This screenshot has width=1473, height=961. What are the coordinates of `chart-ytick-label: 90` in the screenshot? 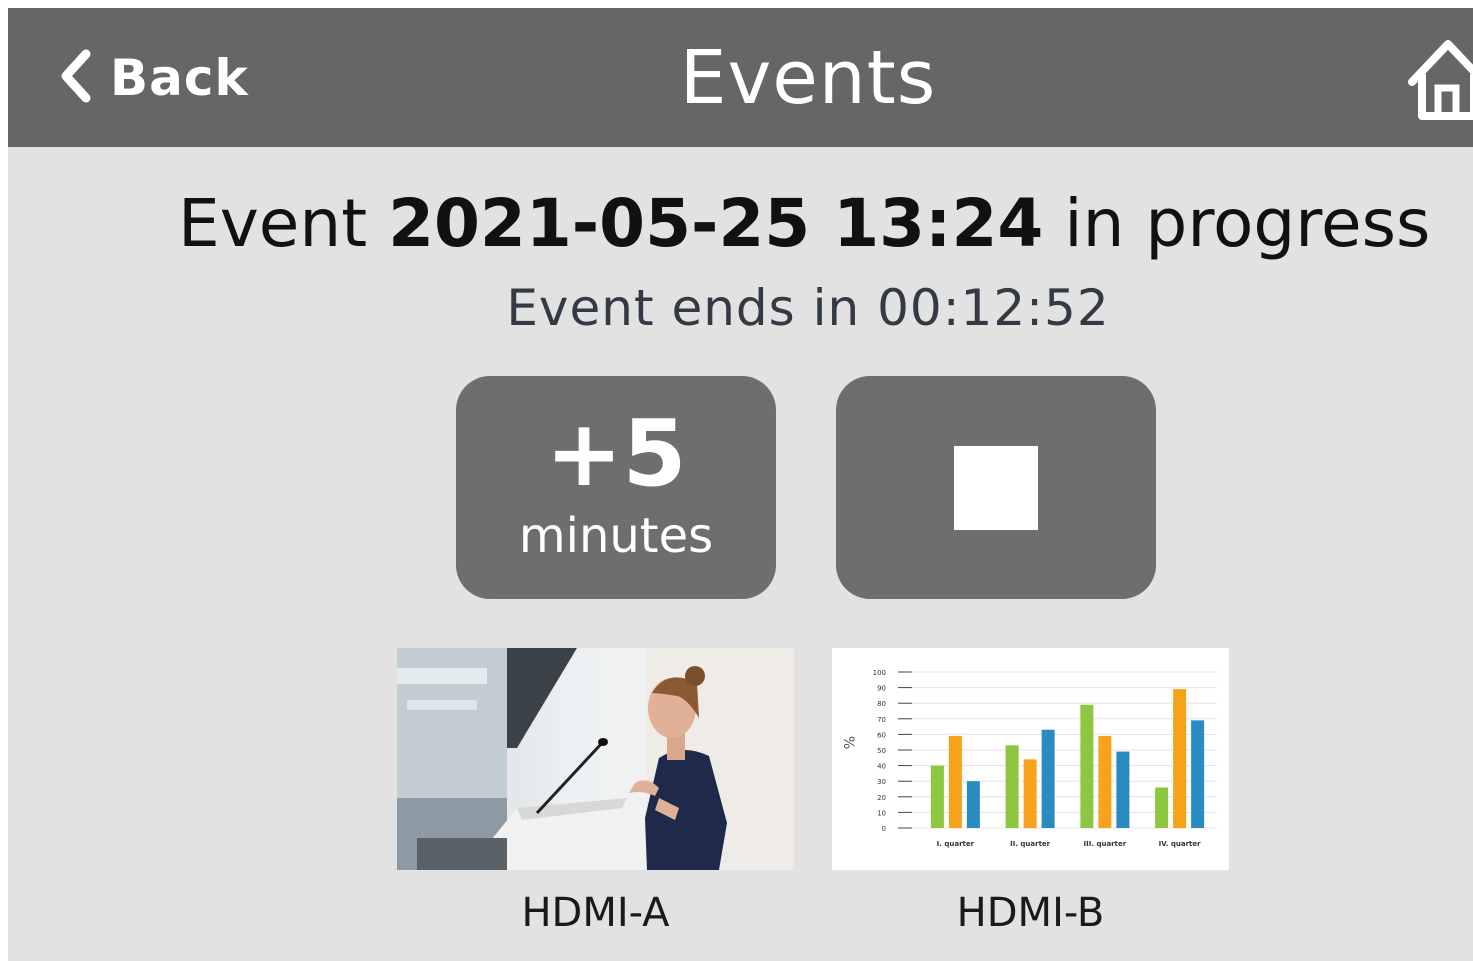 It's located at (881, 689).